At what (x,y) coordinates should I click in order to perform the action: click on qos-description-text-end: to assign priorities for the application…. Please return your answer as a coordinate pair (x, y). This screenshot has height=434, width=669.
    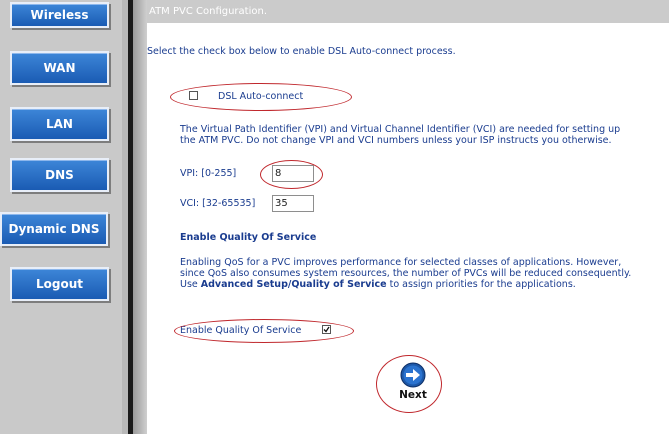
    Looking at the image, I should click on (481, 284).